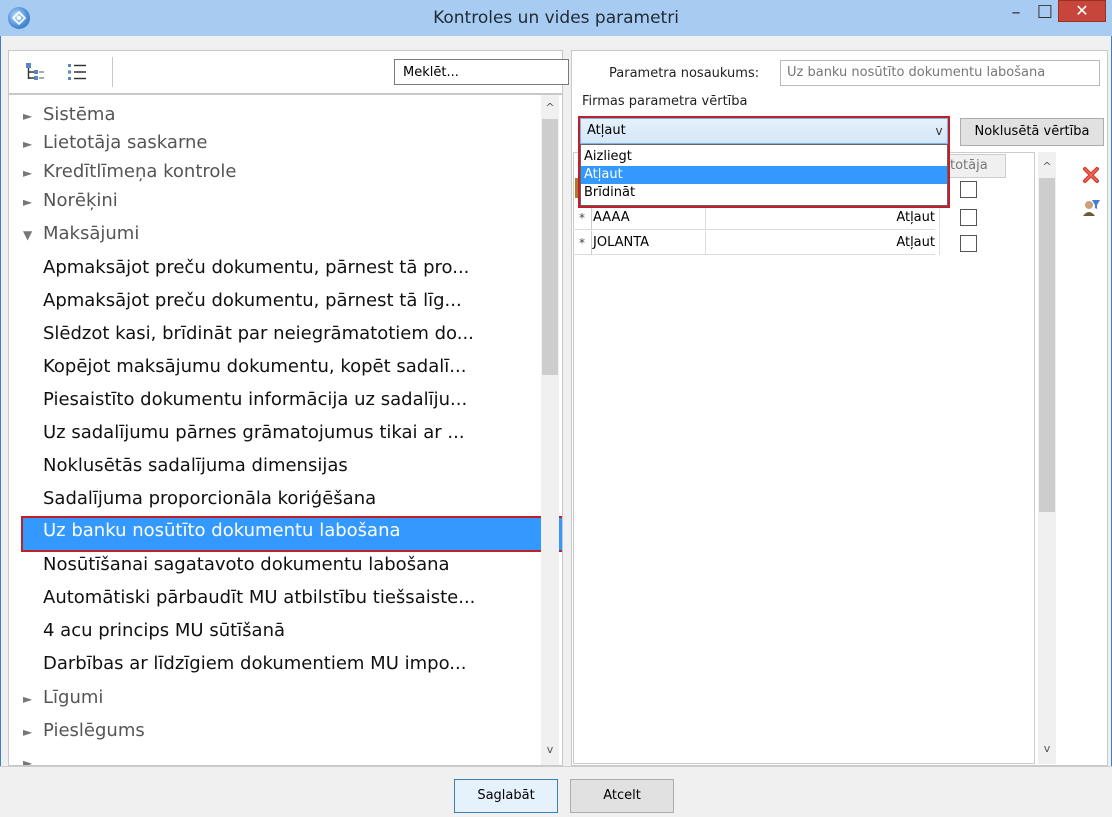  I want to click on maximize-button: ☐, so click(1045, 15).